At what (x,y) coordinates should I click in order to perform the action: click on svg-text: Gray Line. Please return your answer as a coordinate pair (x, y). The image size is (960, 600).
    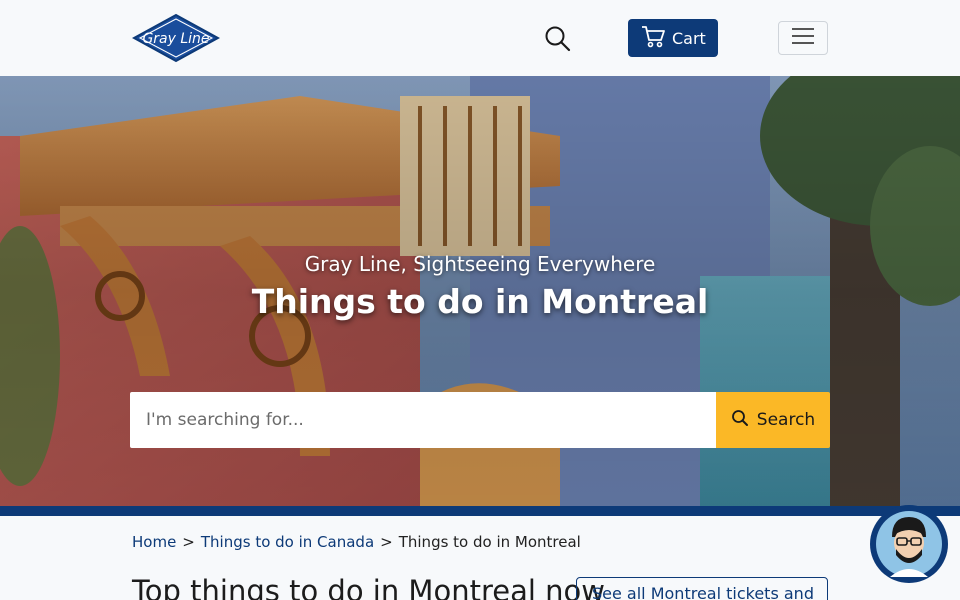
    Looking at the image, I should click on (175, 39).